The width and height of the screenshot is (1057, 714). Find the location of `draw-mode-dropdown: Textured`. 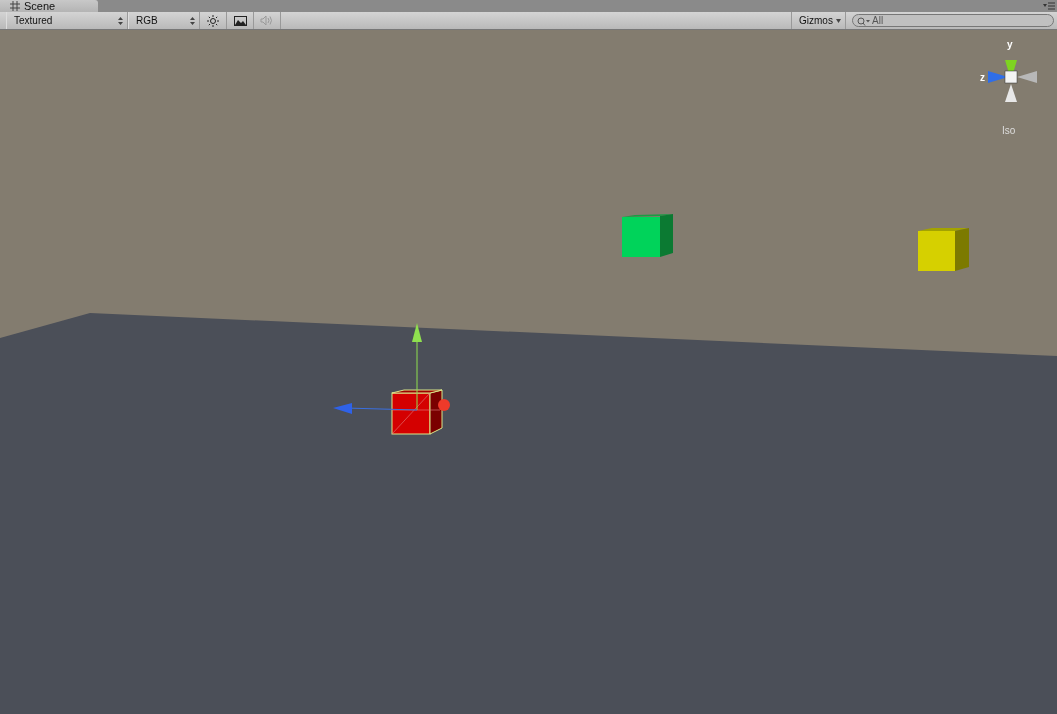

draw-mode-dropdown: Textured is located at coordinates (67, 20).